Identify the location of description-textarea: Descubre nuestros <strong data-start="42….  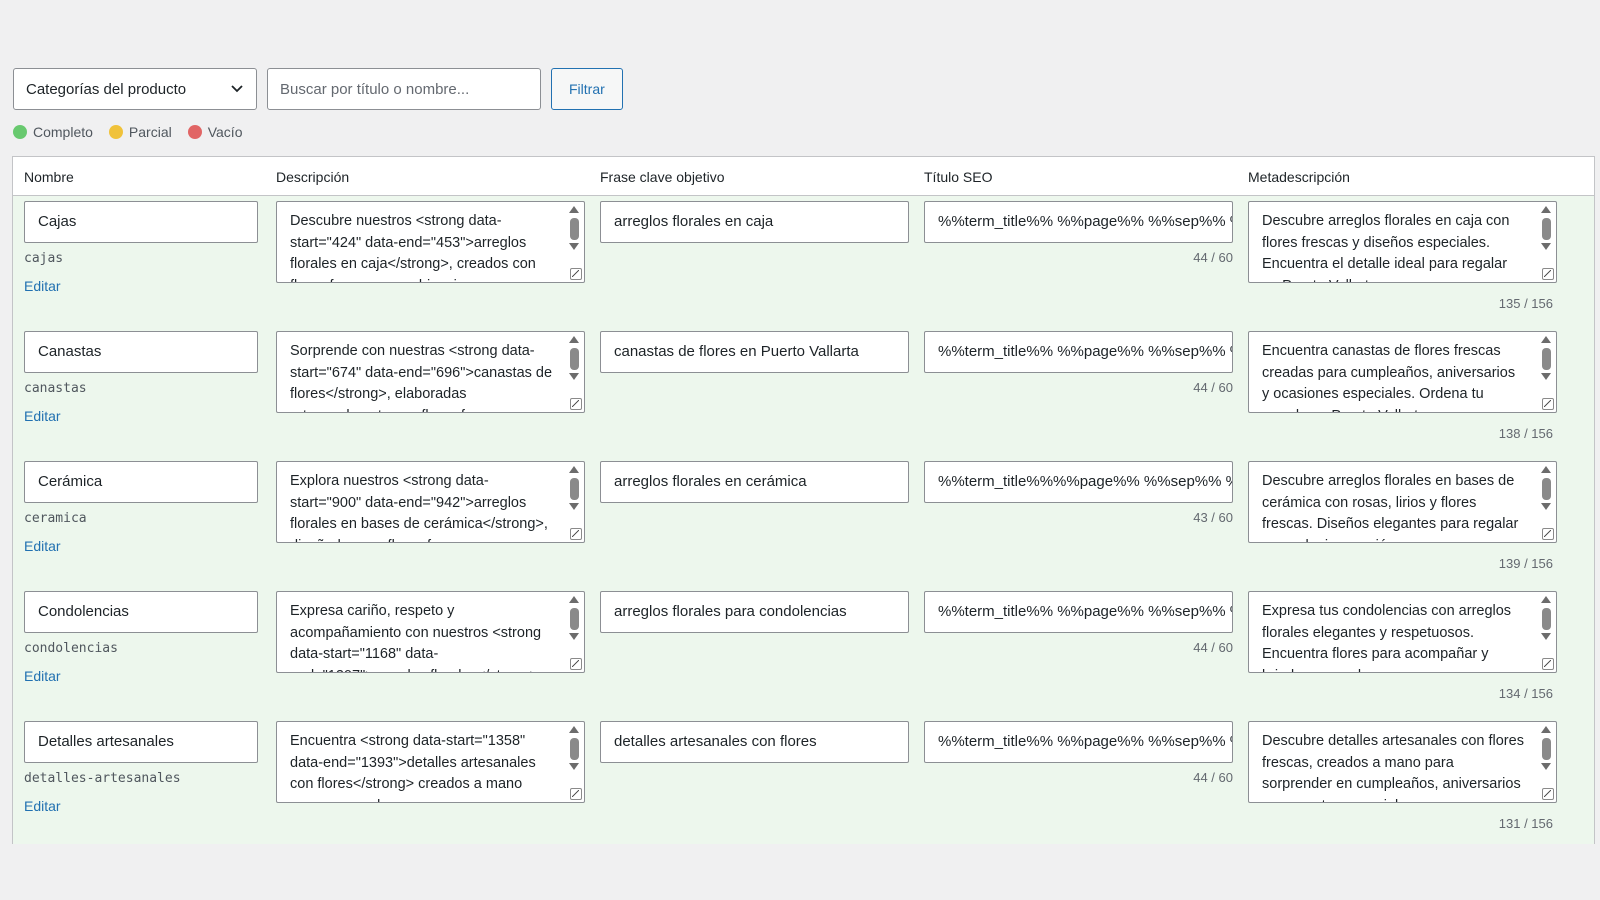
(430, 242).